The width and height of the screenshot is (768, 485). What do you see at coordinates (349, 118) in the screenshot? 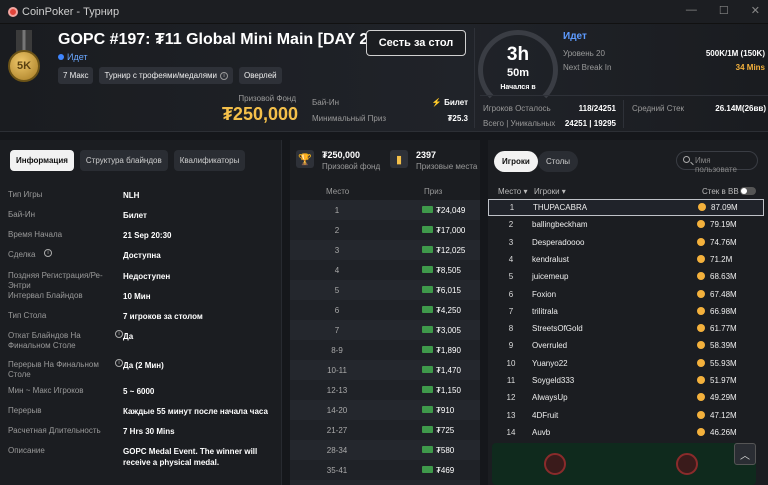
I see `min-prize-label: Минимальный Приз` at bounding box center [349, 118].